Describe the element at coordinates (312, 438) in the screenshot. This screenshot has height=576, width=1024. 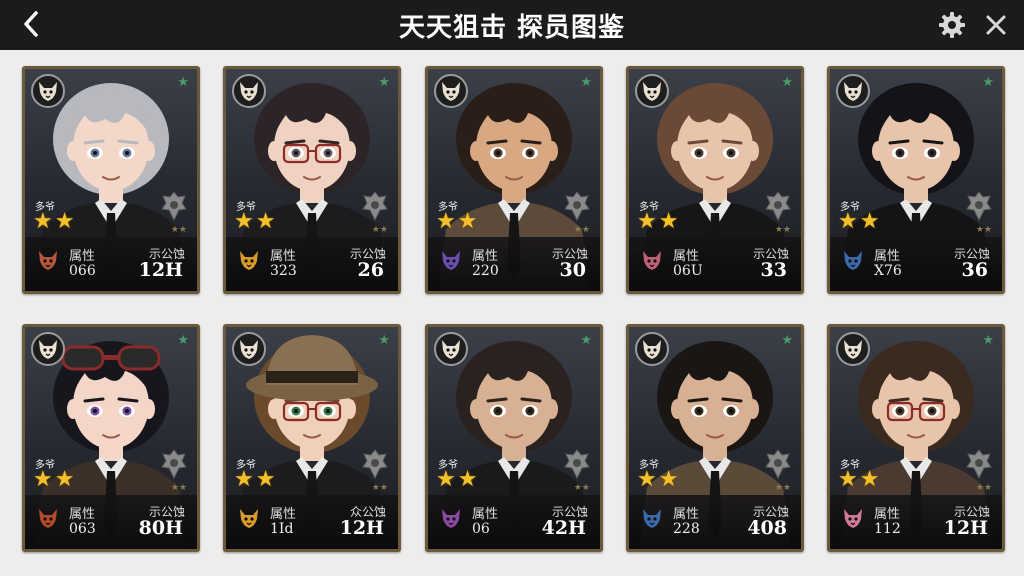
I see `agent-card: ★ 多爷 ★ ★ ★★ 属性 1Id 众公蚀 12H` at that location.